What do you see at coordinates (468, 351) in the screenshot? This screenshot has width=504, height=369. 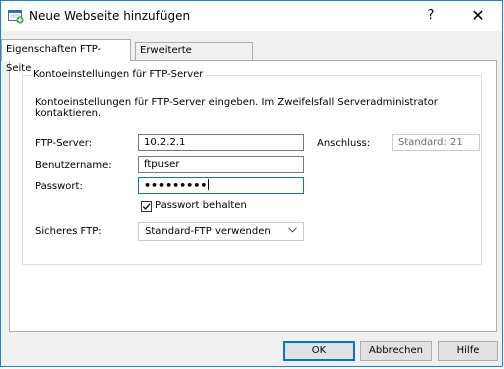 I see `help-button: Hilfe` at bounding box center [468, 351].